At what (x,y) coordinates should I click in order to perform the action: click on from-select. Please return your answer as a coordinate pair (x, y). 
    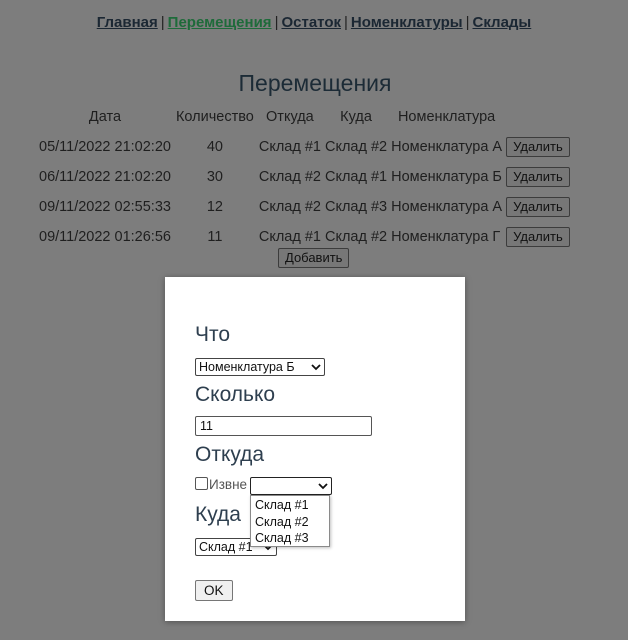
    Looking at the image, I should click on (291, 486).